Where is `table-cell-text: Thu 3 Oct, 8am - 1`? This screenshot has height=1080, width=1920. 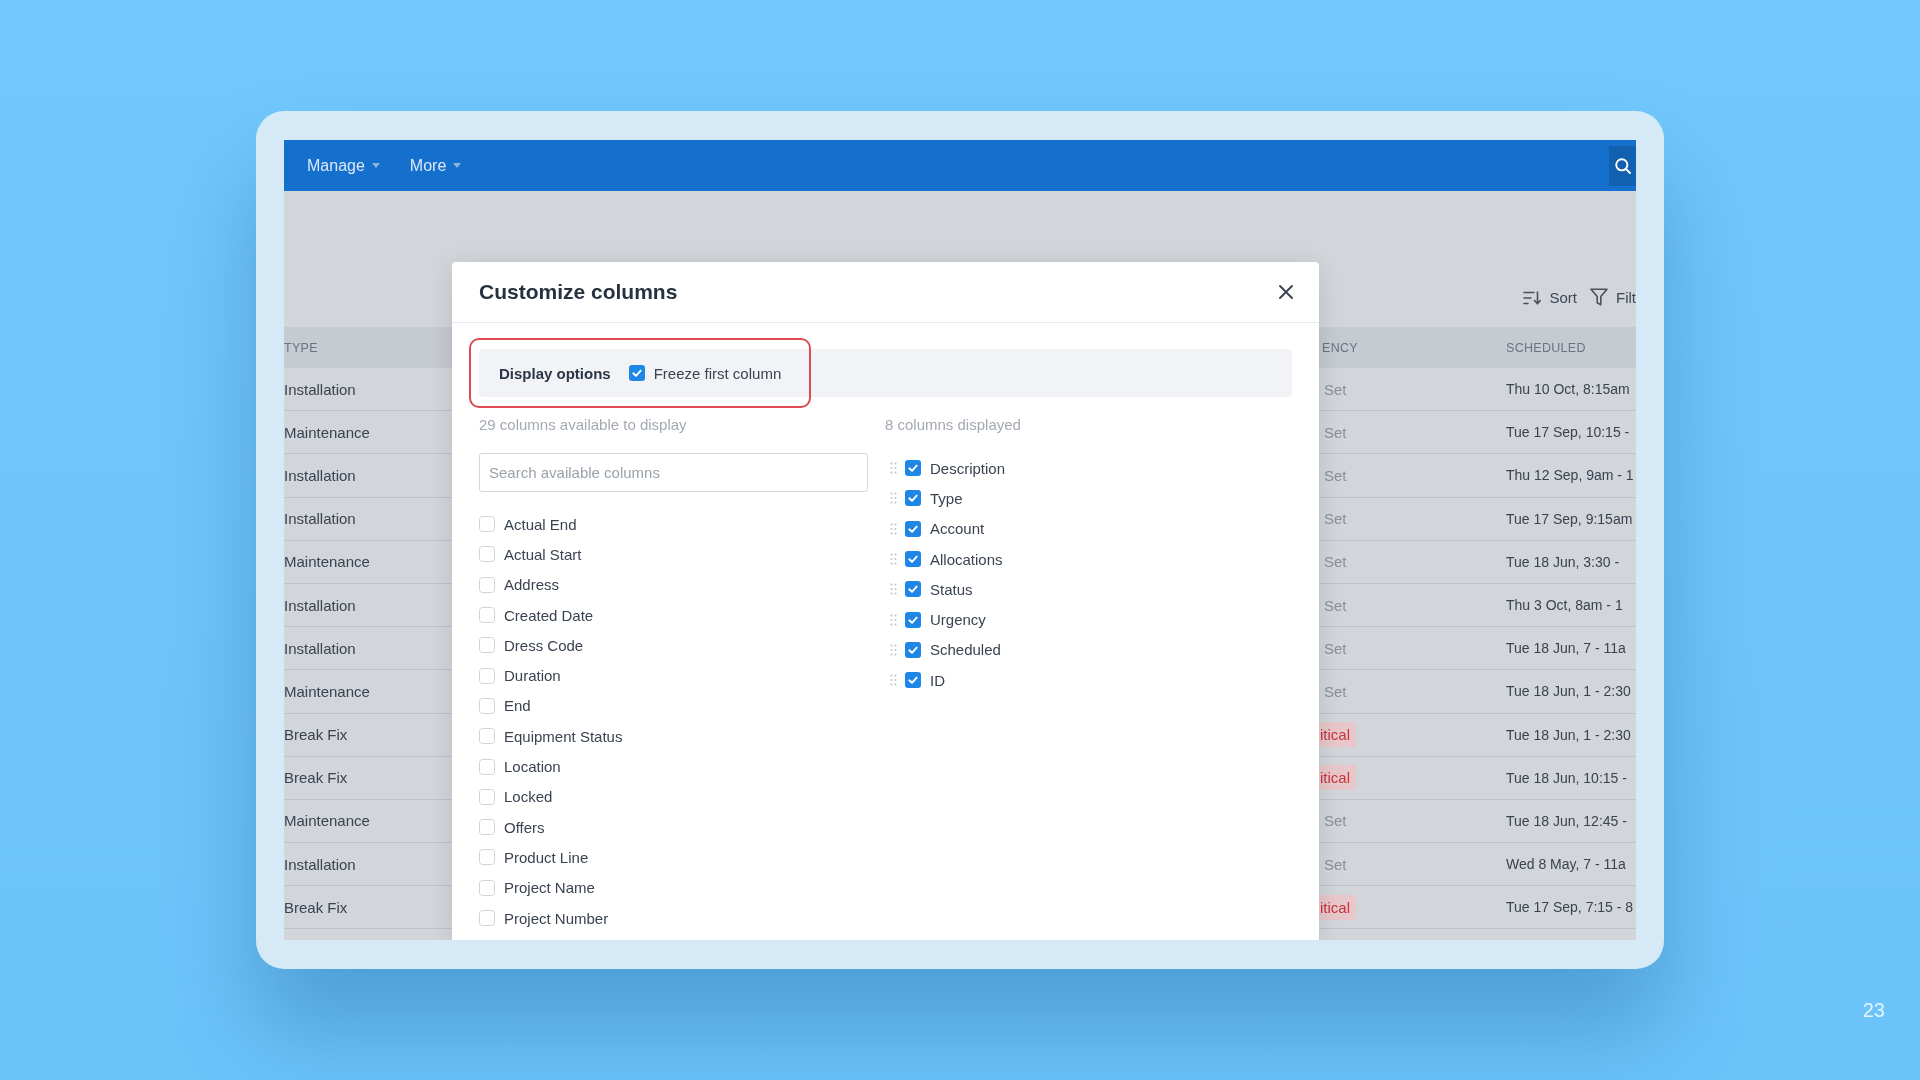
table-cell-text: Thu 3 Oct, 8am - 1 is located at coordinates (1565, 605).